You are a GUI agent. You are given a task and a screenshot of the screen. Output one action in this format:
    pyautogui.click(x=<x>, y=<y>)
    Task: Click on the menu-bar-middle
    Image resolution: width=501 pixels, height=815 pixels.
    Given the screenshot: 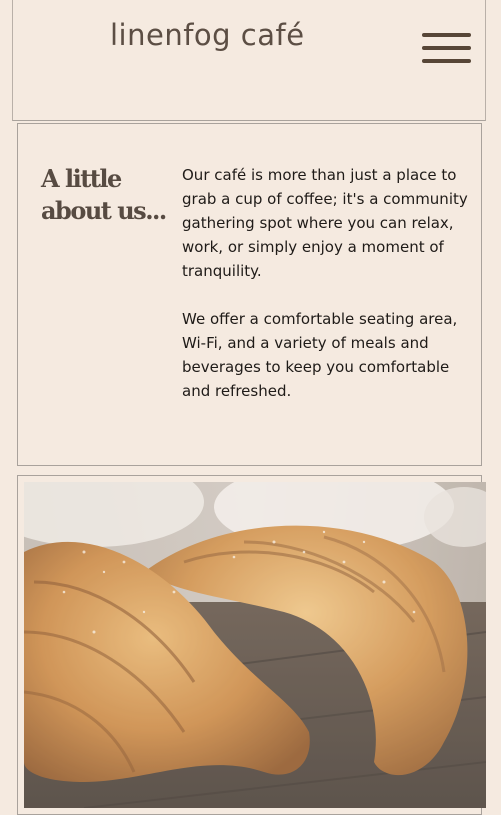 What is the action you would take?
    pyautogui.click(x=446, y=48)
    